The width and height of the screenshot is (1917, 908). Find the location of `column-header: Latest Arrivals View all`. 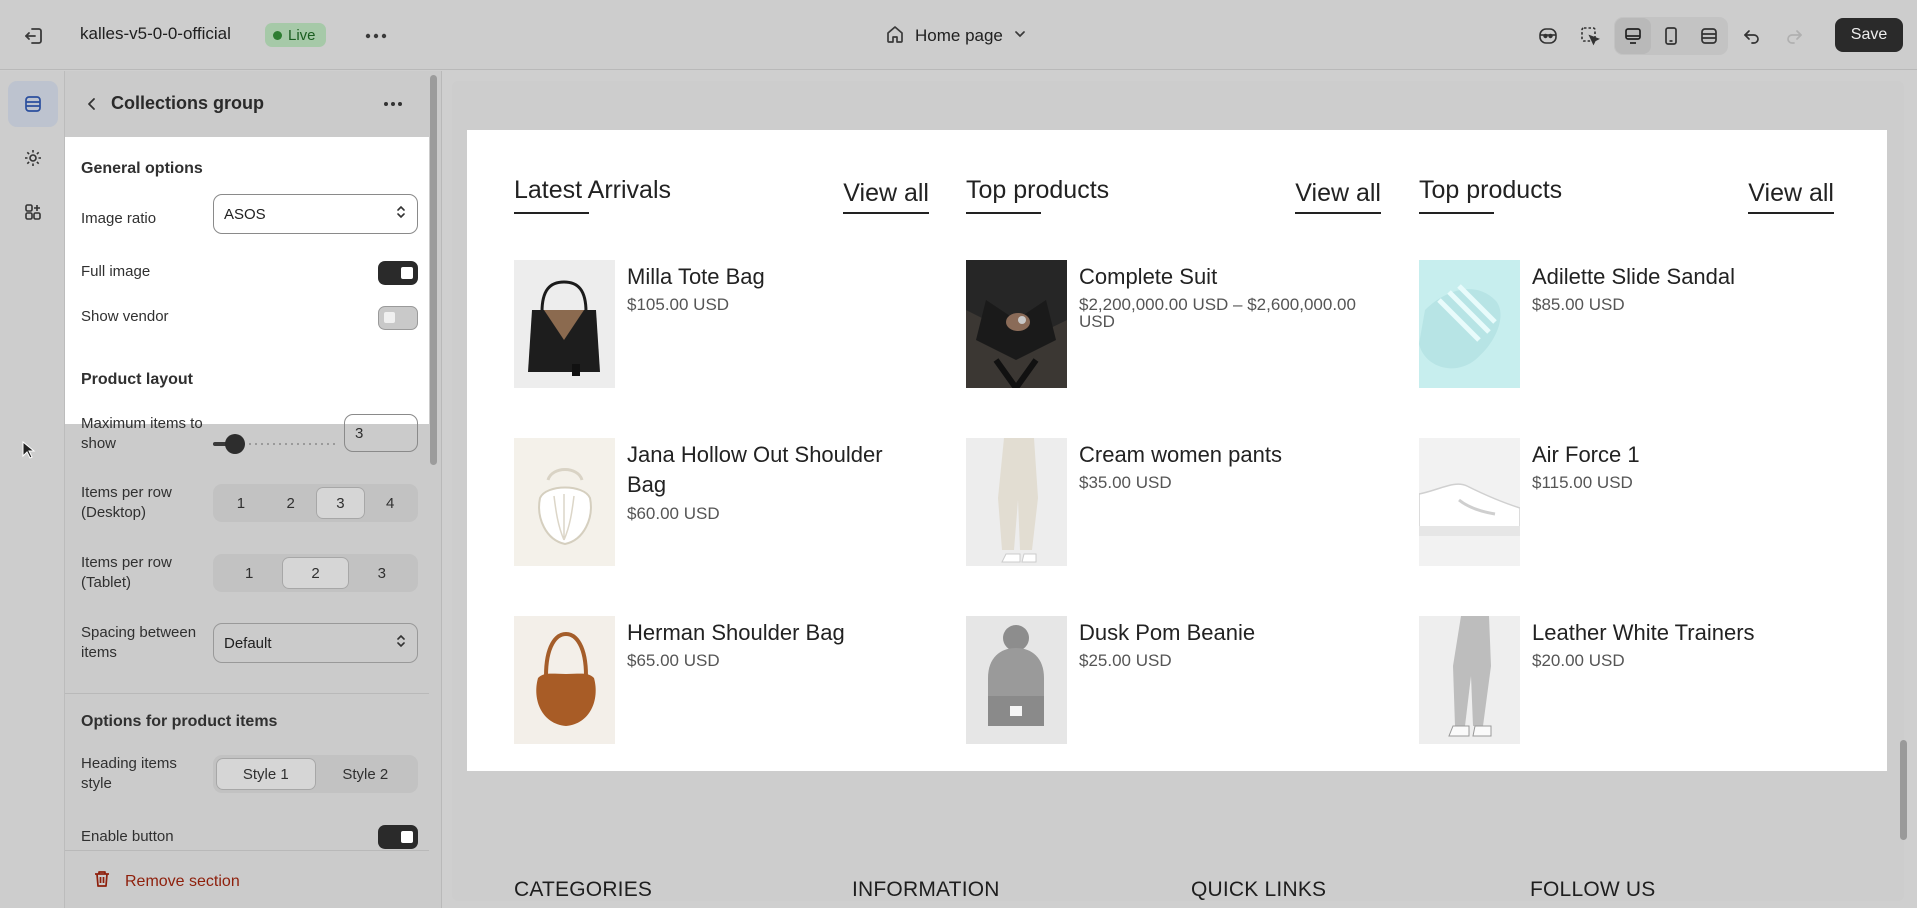

column-header: Latest Arrivals View all is located at coordinates (721, 197).